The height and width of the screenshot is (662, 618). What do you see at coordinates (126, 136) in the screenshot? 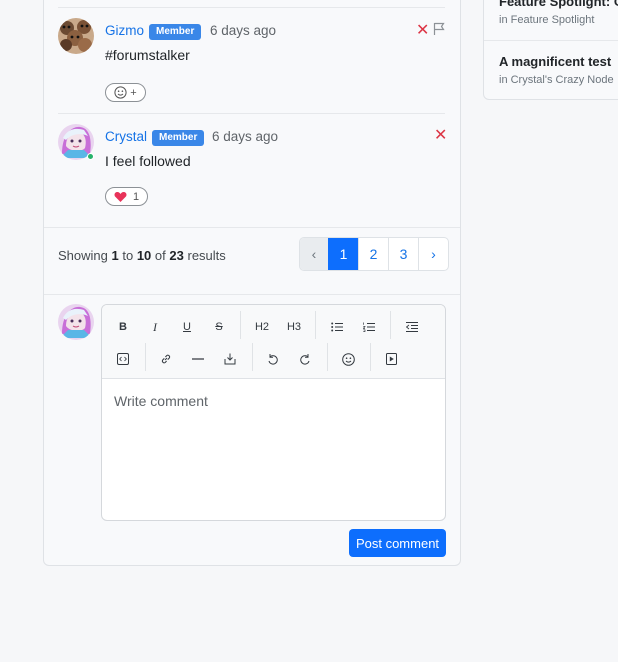
I see `comment-username: Crystal` at bounding box center [126, 136].